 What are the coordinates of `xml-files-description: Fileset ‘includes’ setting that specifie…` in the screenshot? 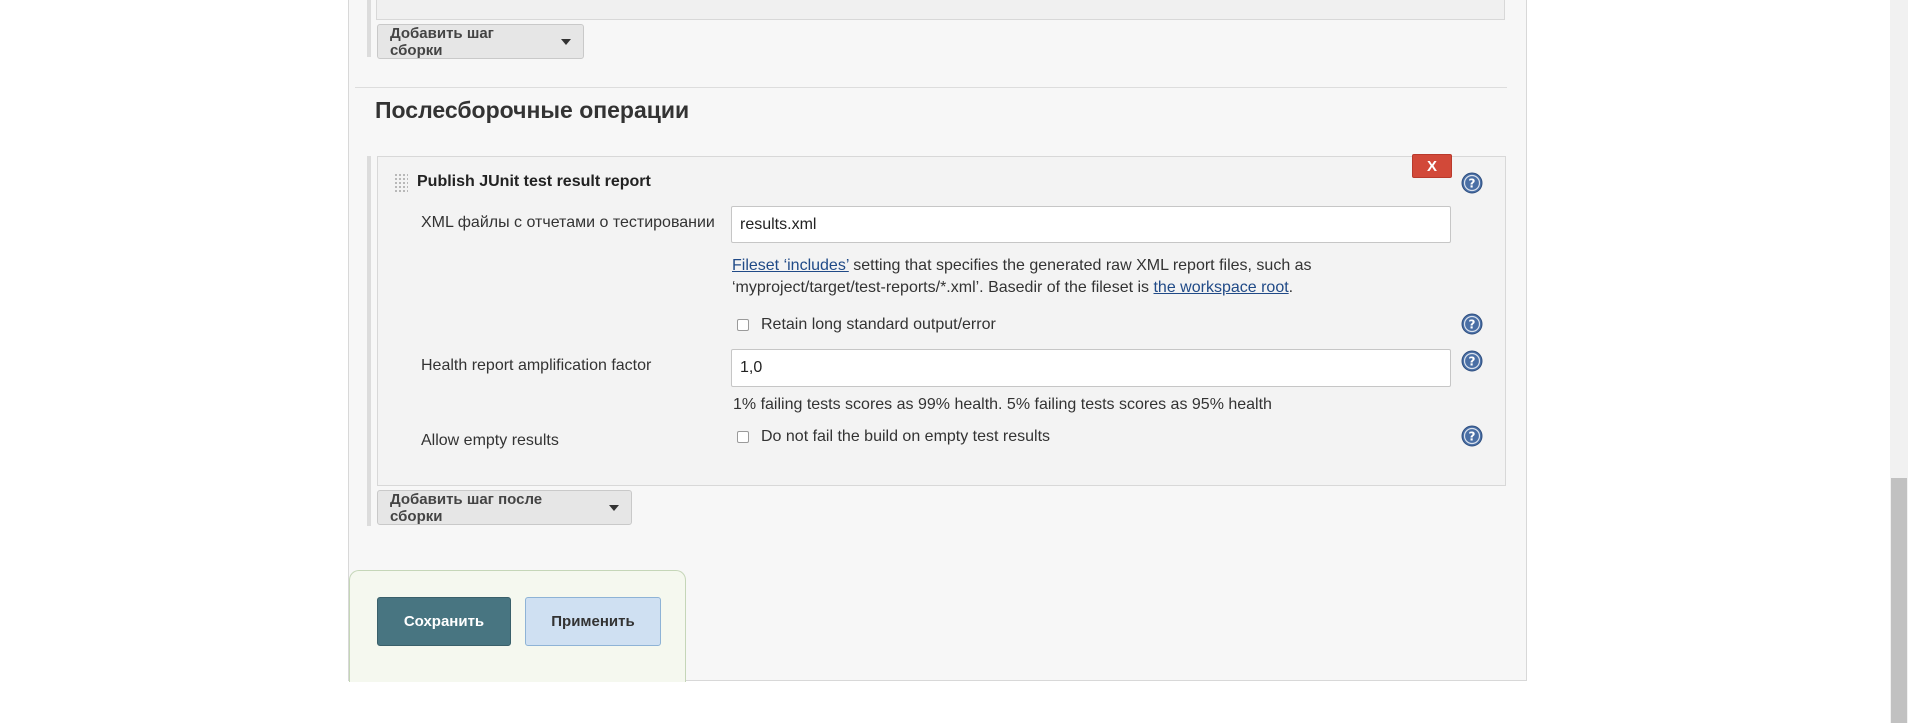 It's located at (1042, 277).